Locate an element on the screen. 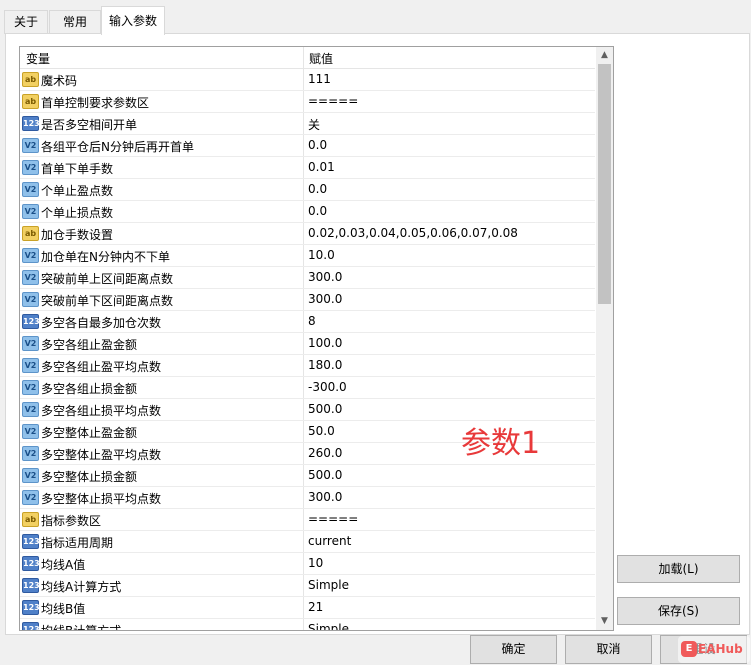 The height and width of the screenshot is (665, 751). variable-cell: ab 魔术码 is located at coordinates (162, 79).